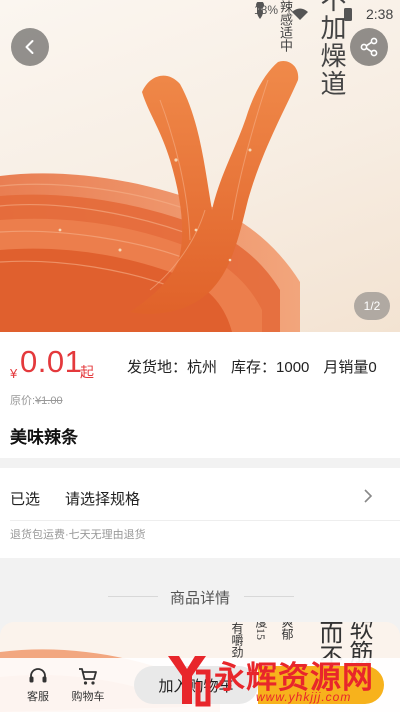 The width and height of the screenshot is (400, 712). What do you see at coordinates (200, 513) in the screenshot?
I see `spec-card: 已选 请选择规格 退货包运费·七天无理由退货` at bounding box center [200, 513].